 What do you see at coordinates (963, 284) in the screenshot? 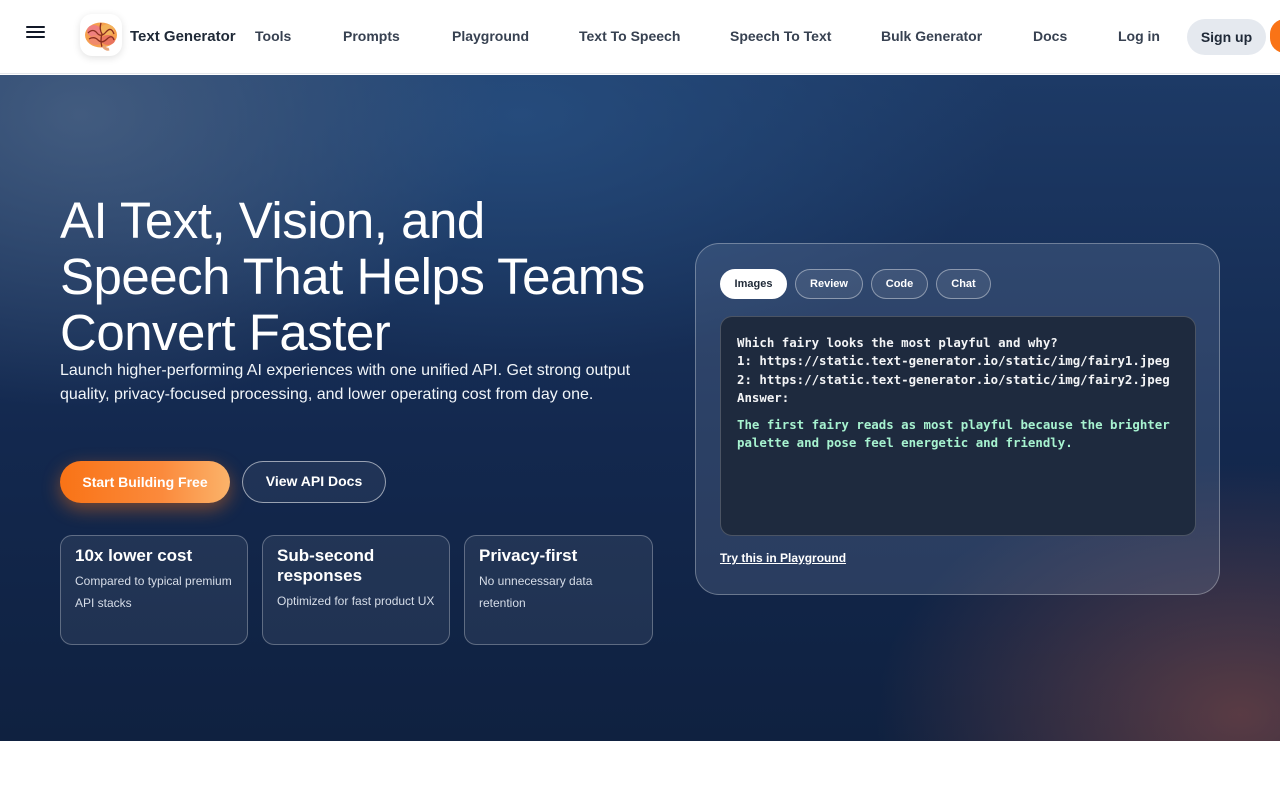
I see `tab-chat: Chat` at bounding box center [963, 284].